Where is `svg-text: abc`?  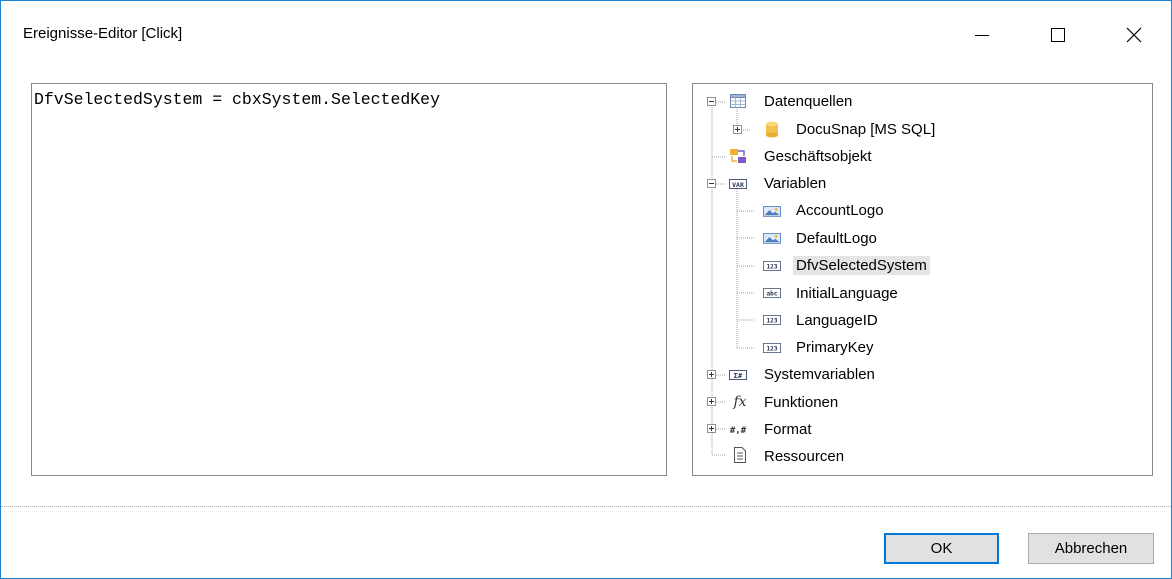 svg-text: abc is located at coordinates (771, 293).